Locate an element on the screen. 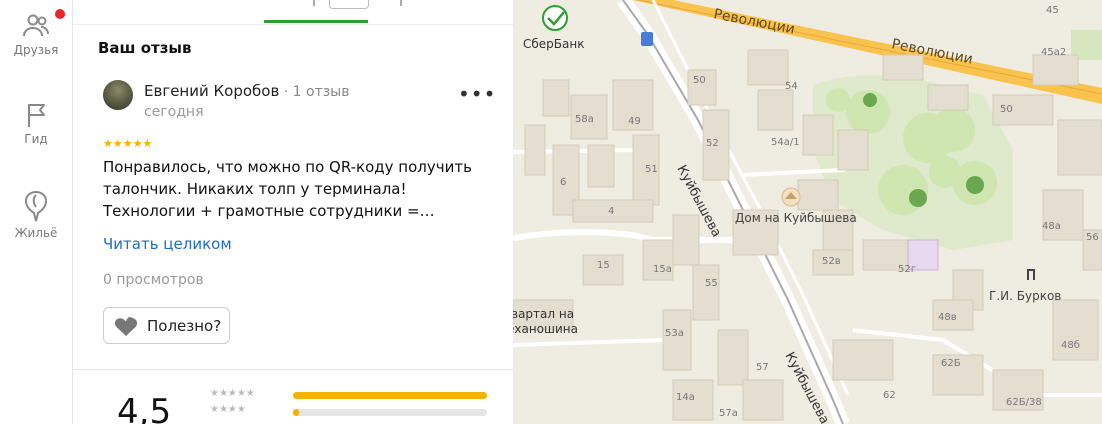 This screenshot has height=424, width=1102. poi-bank-label: СберБанк is located at coordinates (553, 44).